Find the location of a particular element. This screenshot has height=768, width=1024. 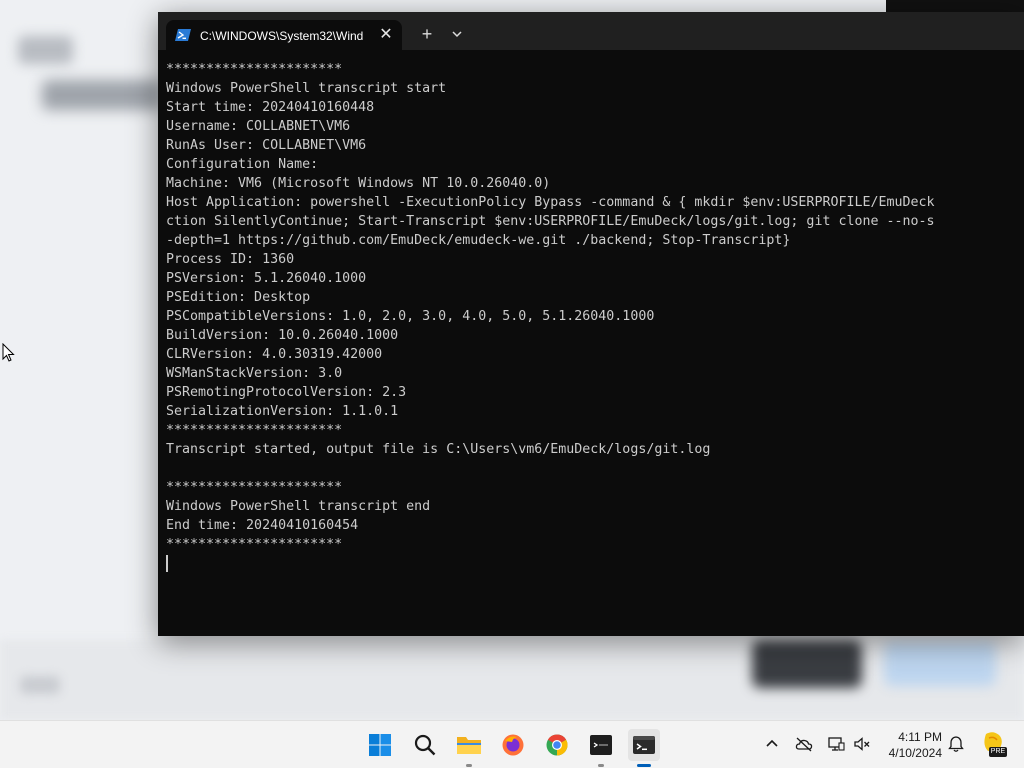

console-line: PSVersion: 5.1.26040.1000 is located at coordinates (266, 278).